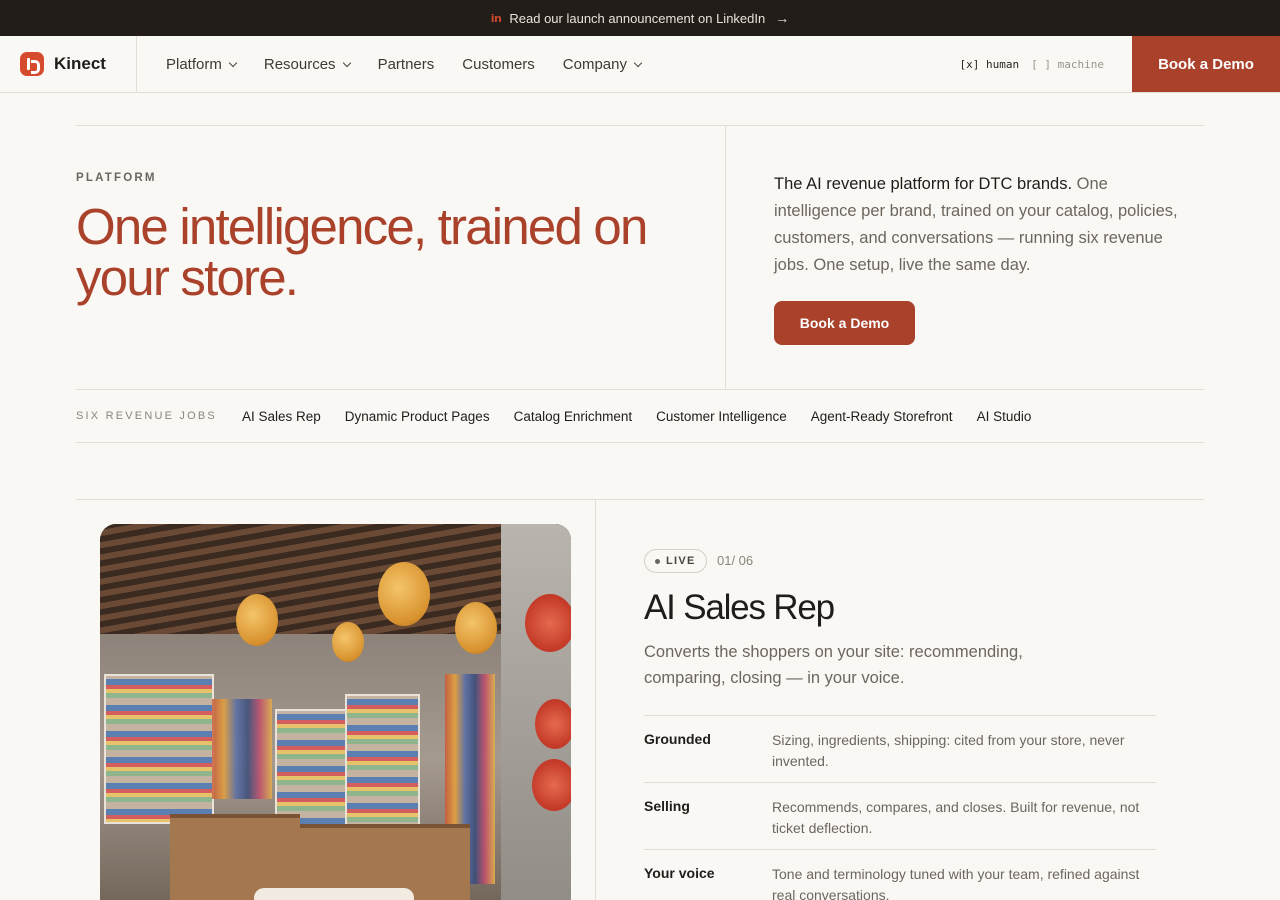 This screenshot has height=900, width=1280. I want to click on nav-item-resources: Resources, so click(307, 64).